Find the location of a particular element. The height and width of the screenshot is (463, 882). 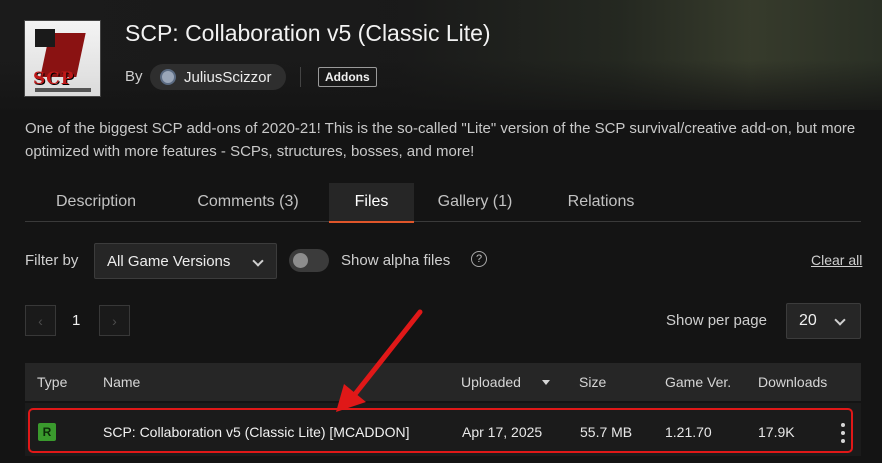

column-downloads: Downloads is located at coordinates (792, 382).